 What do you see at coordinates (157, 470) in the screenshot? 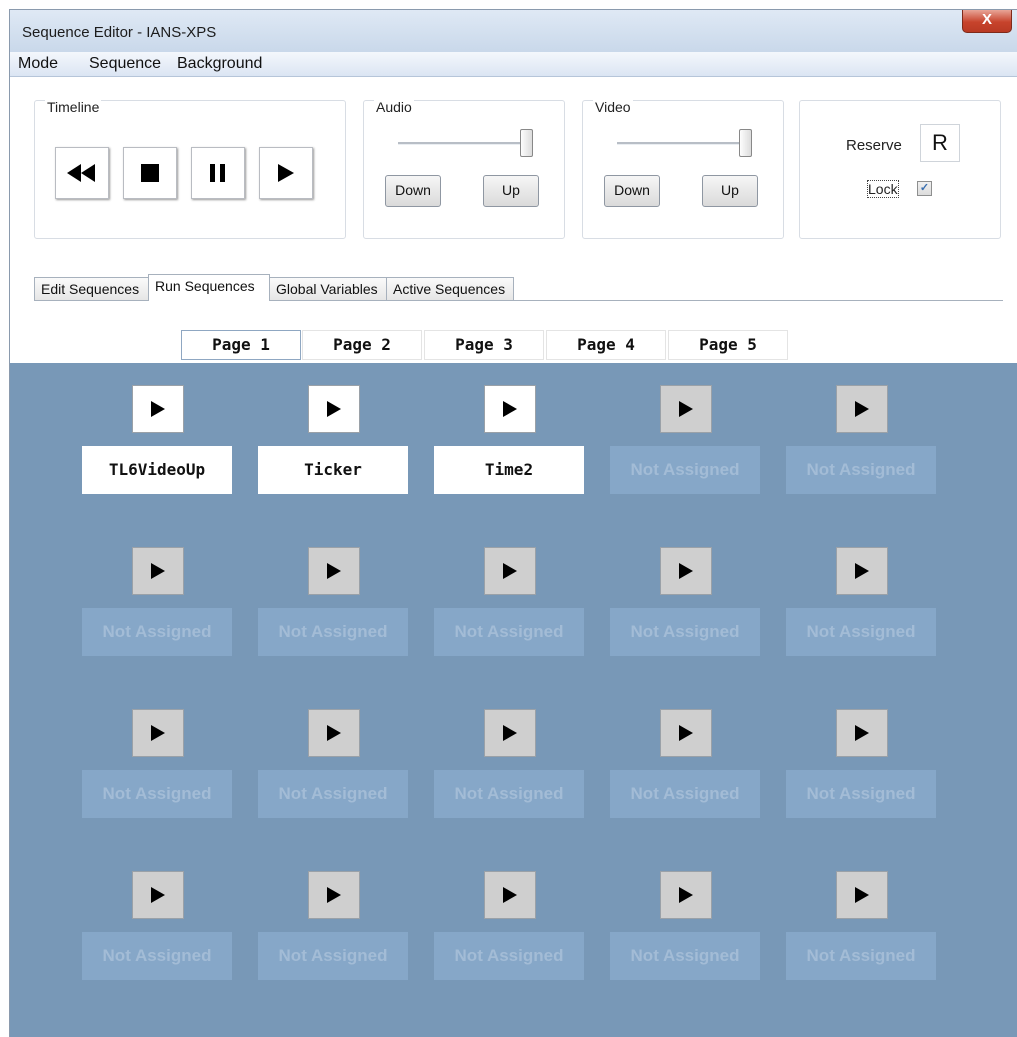
I see `sequence-name-label: TL6VideoUp` at bounding box center [157, 470].